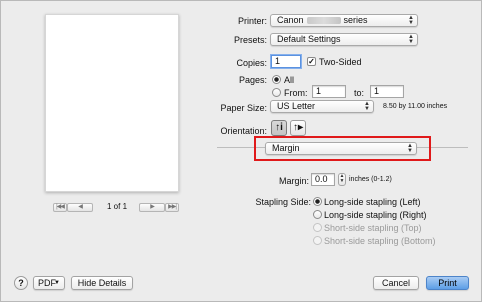  Describe the element at coordinates (172, 207) in the screenshot. I see `last-page-button: ▶▶|` at that location.